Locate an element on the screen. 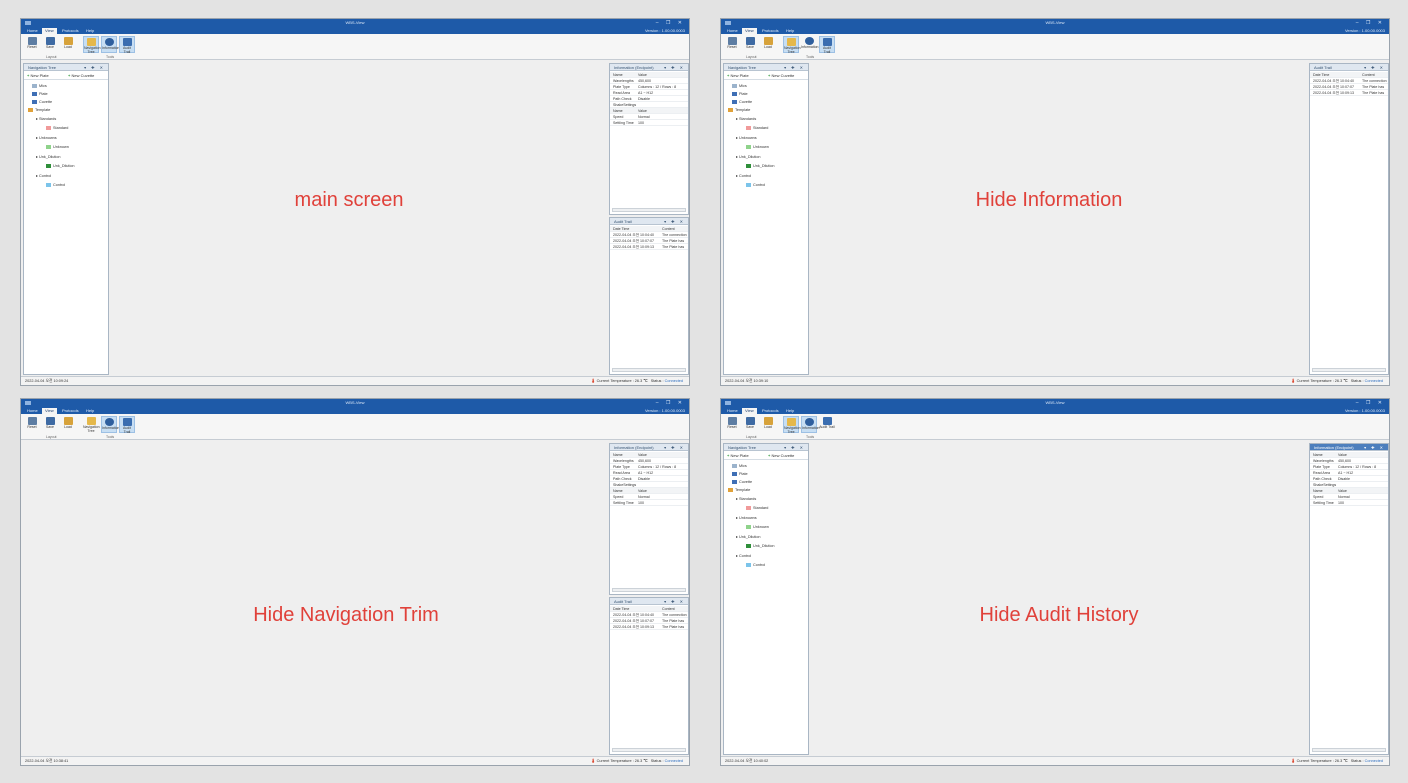 Image resolution: width=1408 pixels, height=783 pixels. version-label: Version : 1.00.00.0003 is located at coordinates (664, 410).